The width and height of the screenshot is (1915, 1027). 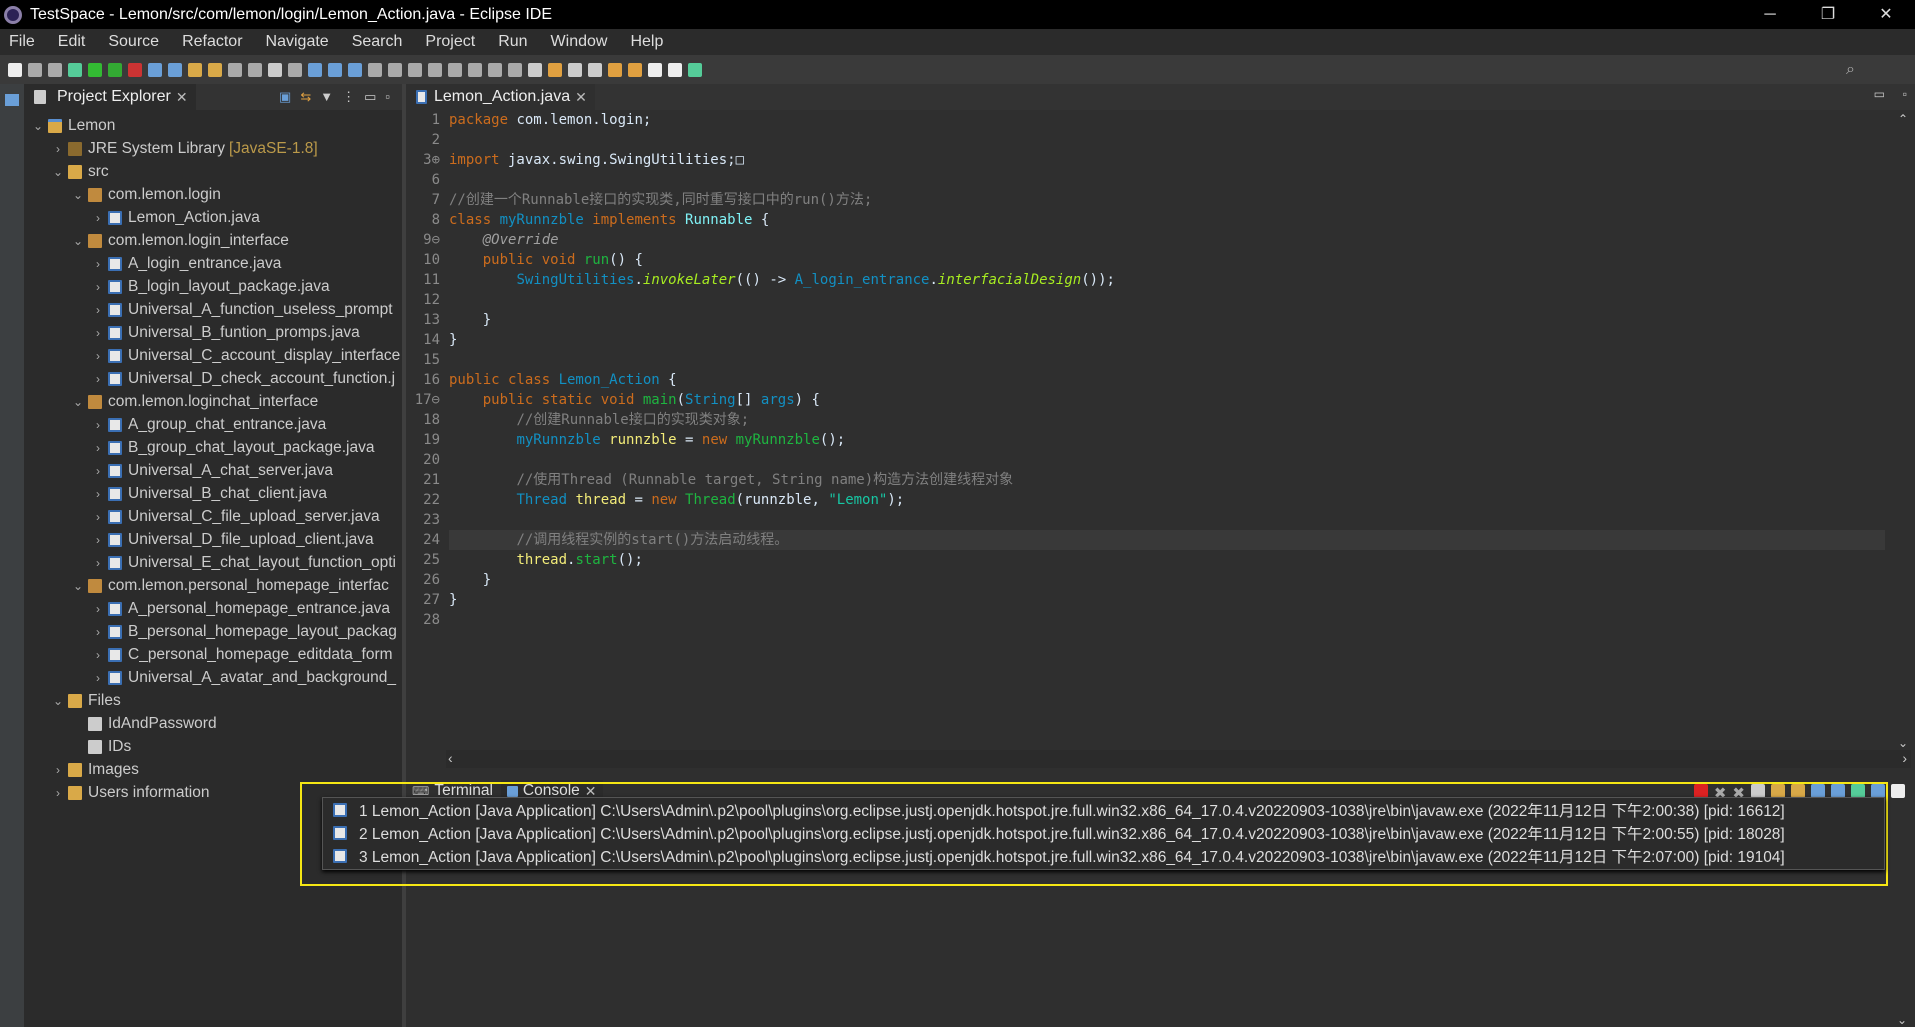 What do you see at coordinates (348, 97) in the screenshot?
I see `view-menu-icon: ⋮` at bounding box center [348, 97].